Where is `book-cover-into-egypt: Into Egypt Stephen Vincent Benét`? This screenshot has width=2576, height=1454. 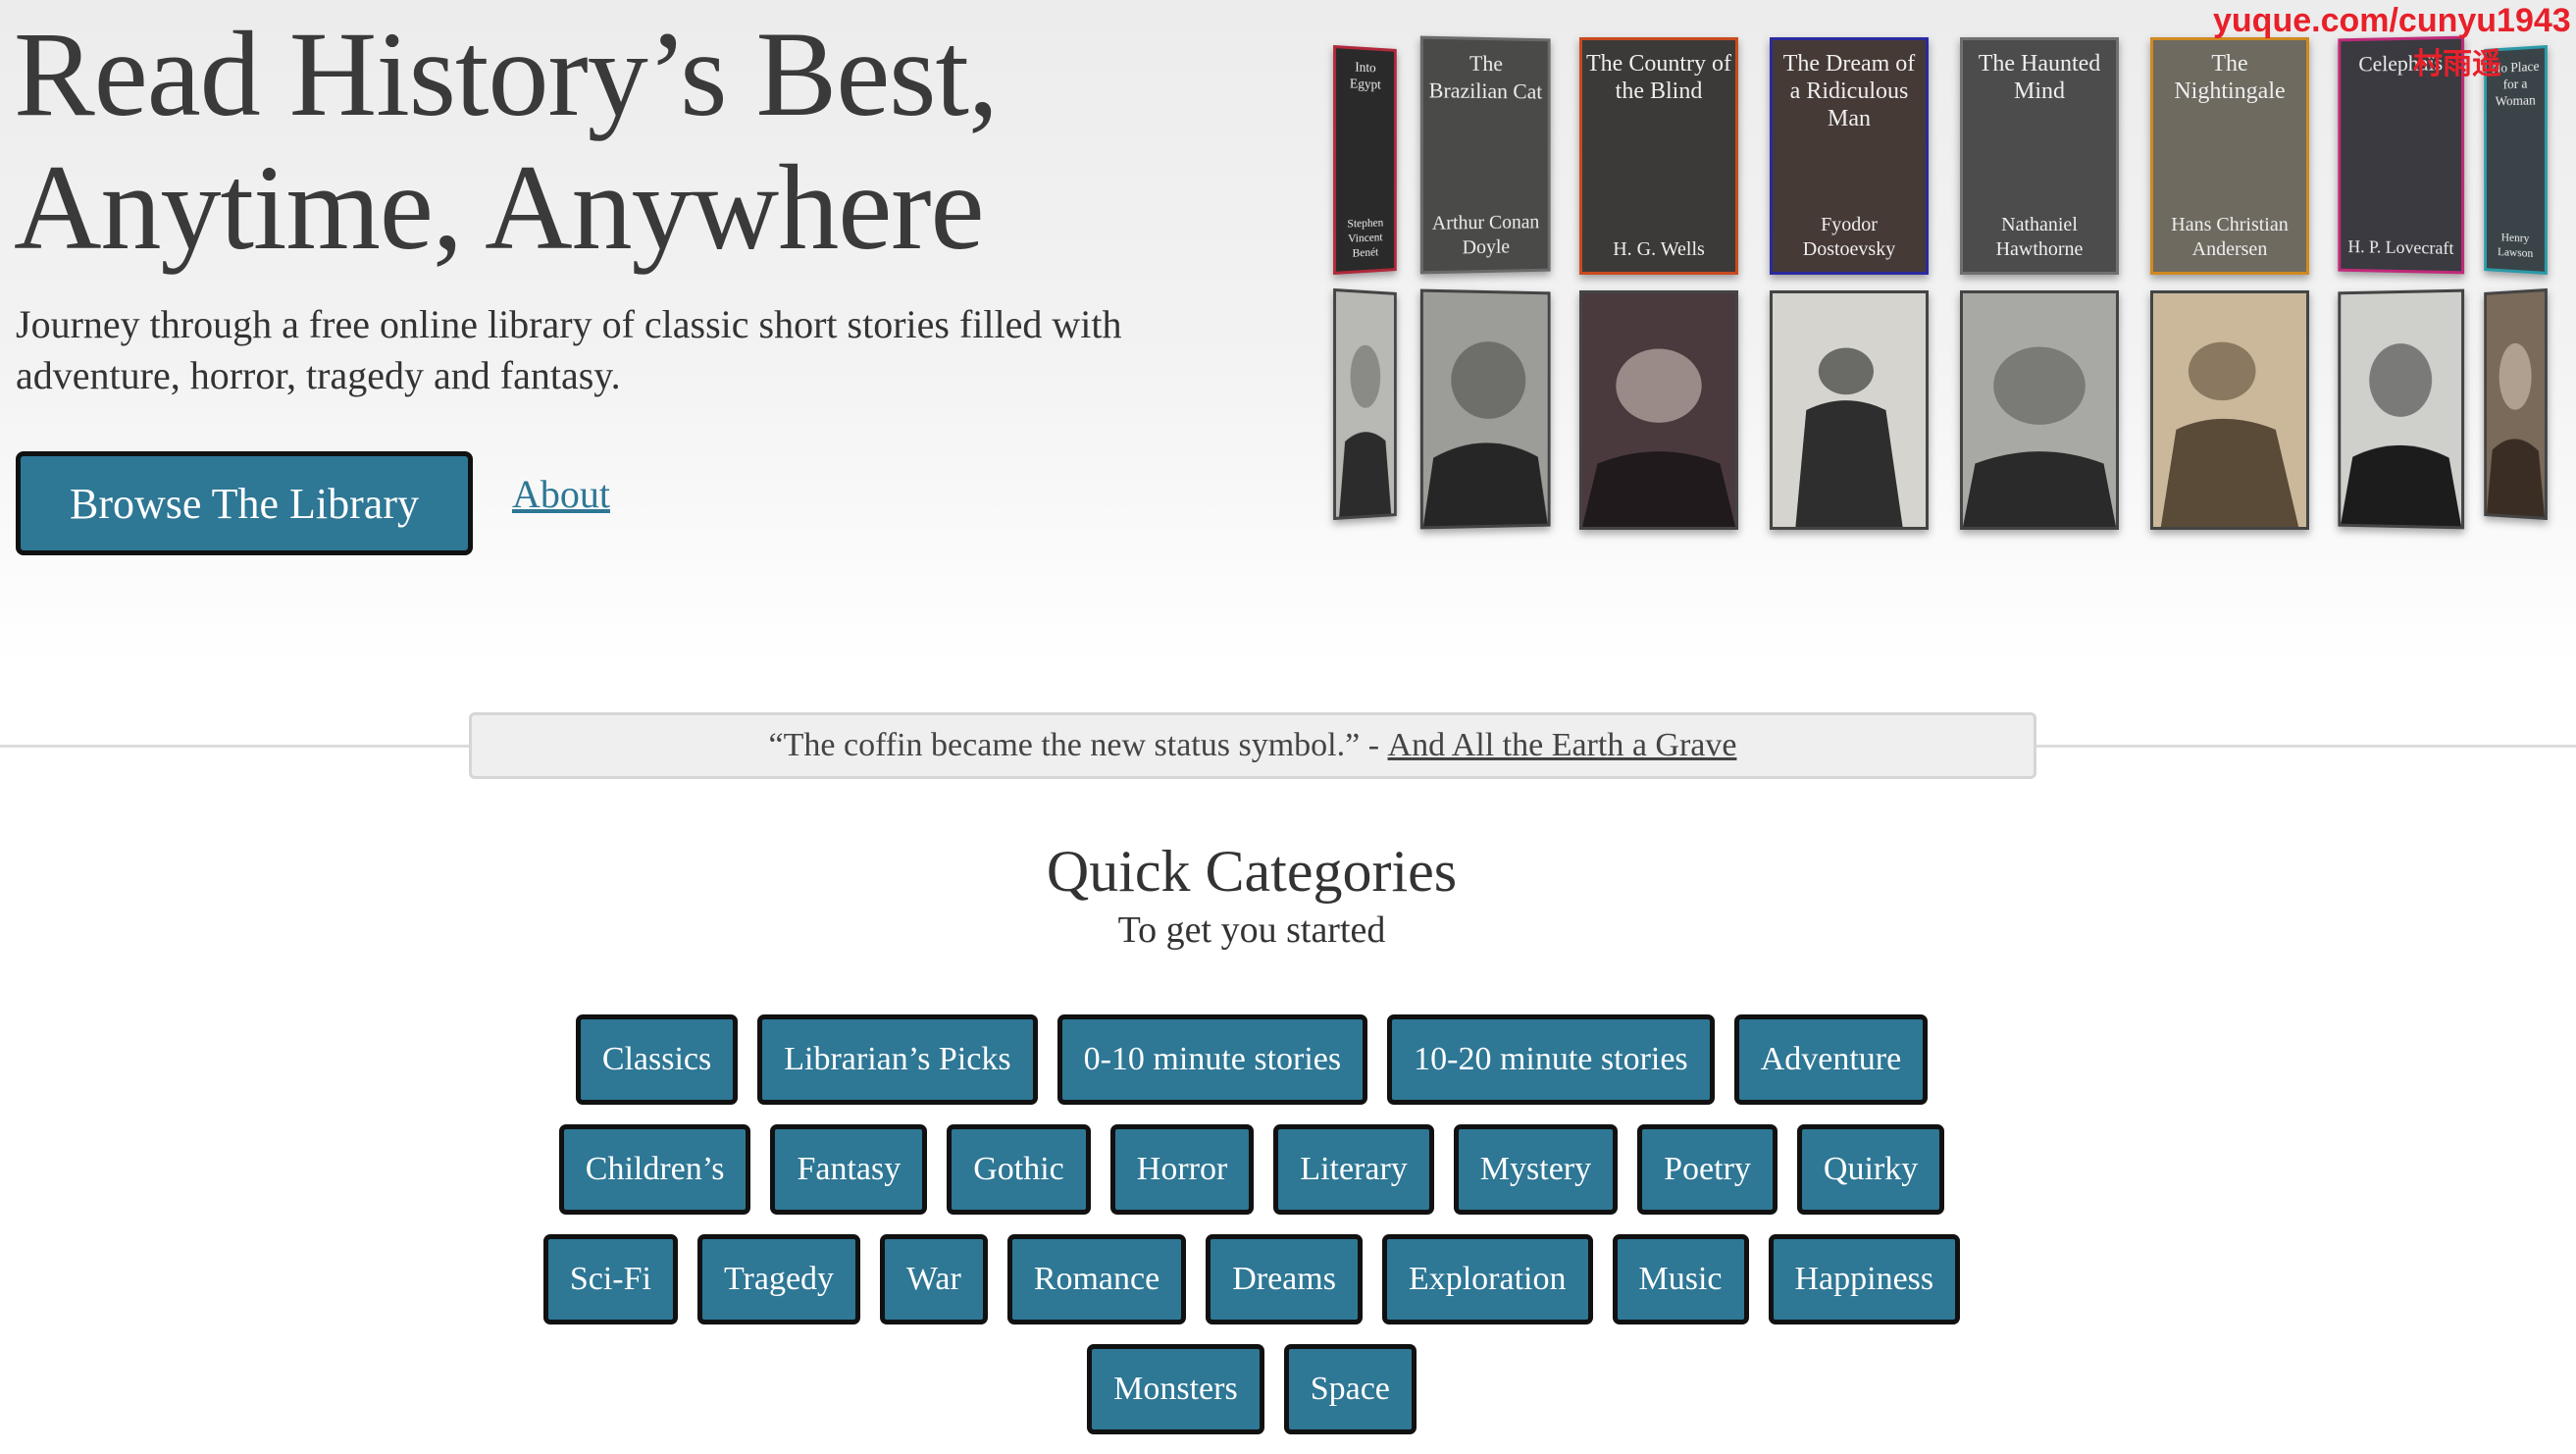 book-cover-into-egypt: Into Egypt Stephen Vincent Benét is located at coordinates (1365, 160).